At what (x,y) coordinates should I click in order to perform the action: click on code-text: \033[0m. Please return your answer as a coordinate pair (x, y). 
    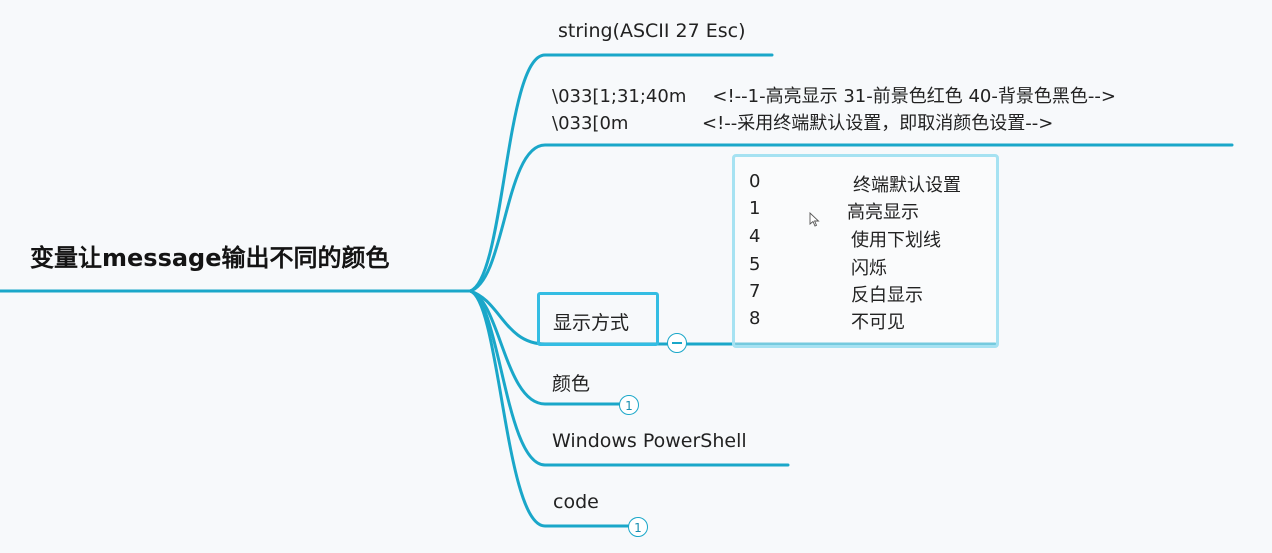
    Looking at the image, I should click on (590, 123).